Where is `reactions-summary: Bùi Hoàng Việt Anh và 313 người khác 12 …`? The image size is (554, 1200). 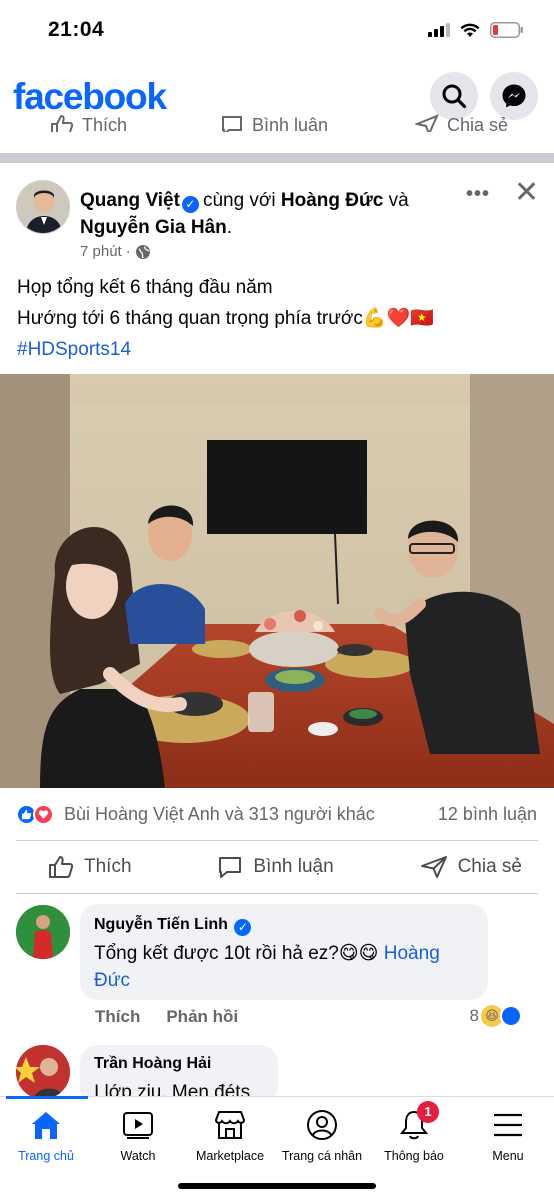 reactions-summary: Bùi Hoàng Việt Anh và 313 người khác 12 … is located at coordinates (277, 815).